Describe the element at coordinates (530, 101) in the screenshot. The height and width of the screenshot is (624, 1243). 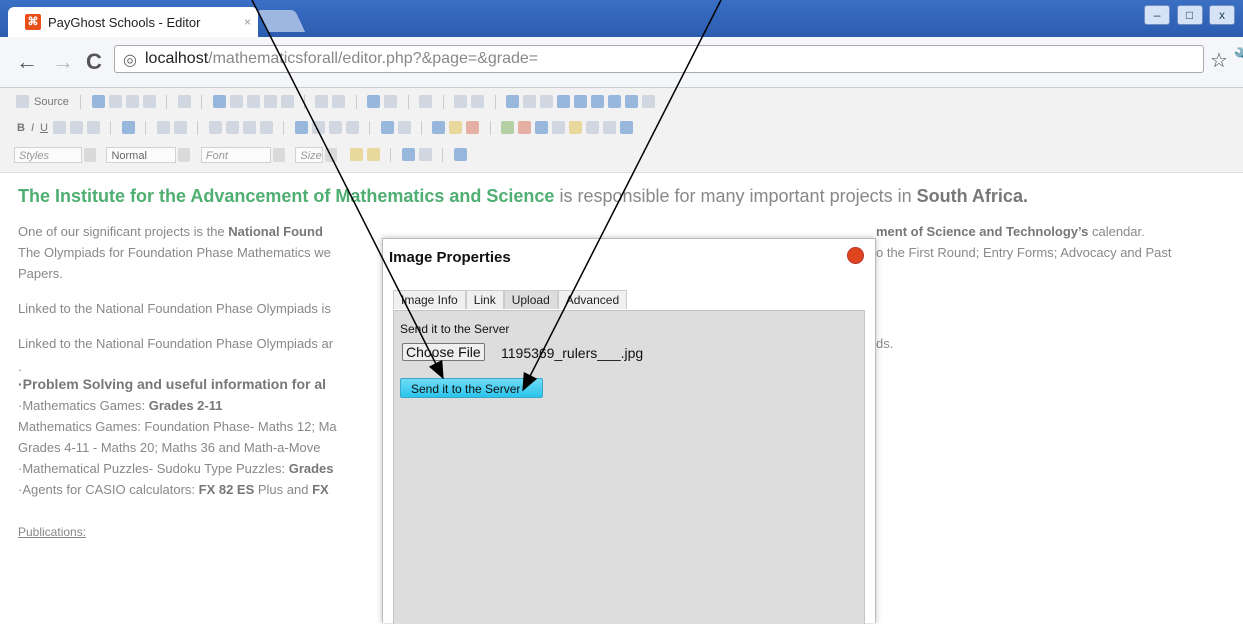
I see `checkbox-icon` at that location.